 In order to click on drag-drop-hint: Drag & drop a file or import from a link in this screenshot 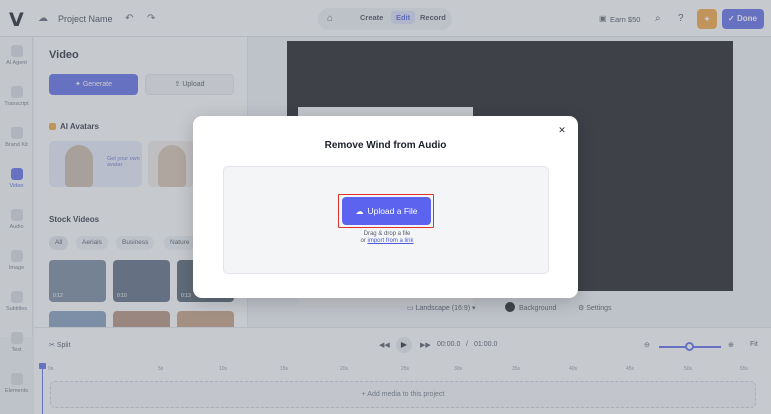, I will do `click(387, 238)`.